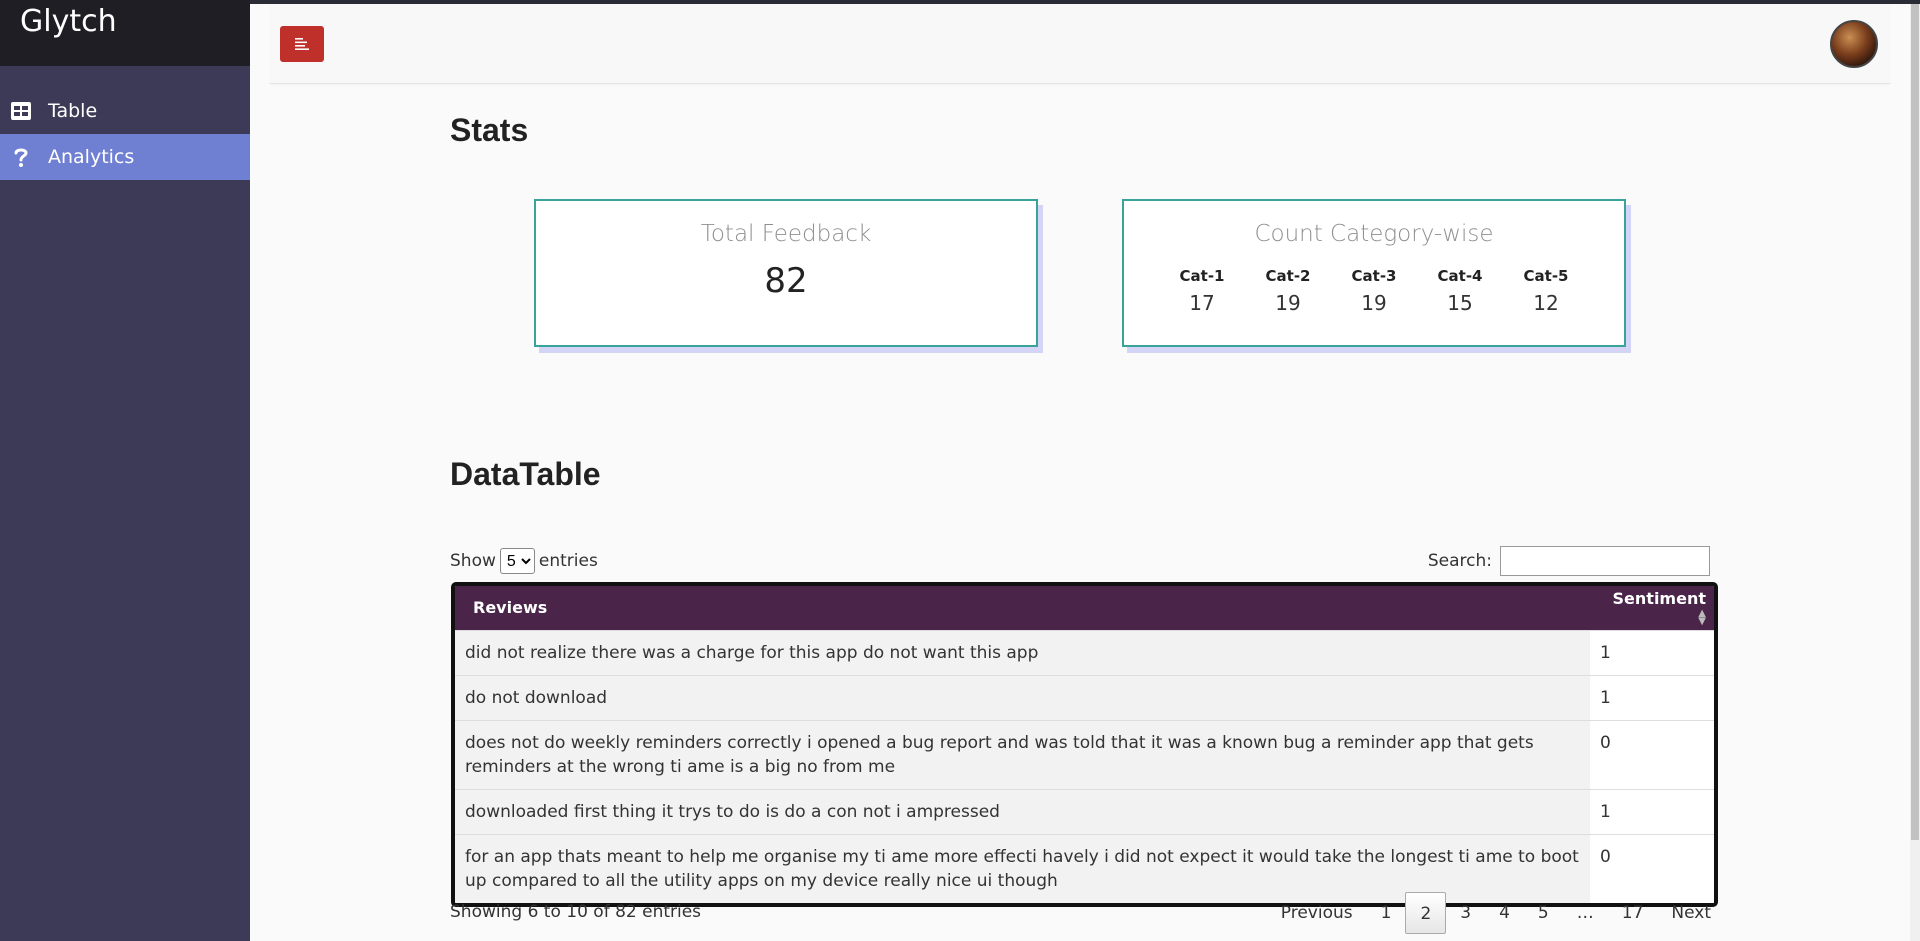  I want to click on column-header-sentiment: Sentiment▲ ▼, so click(1652, 608).